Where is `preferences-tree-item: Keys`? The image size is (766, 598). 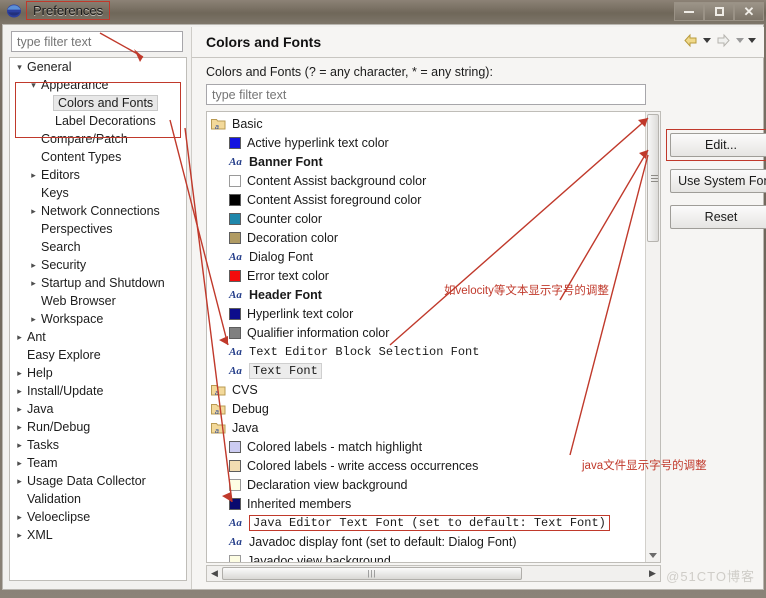 preferences-tree-item: Keys is located at coordinates (98, 193).